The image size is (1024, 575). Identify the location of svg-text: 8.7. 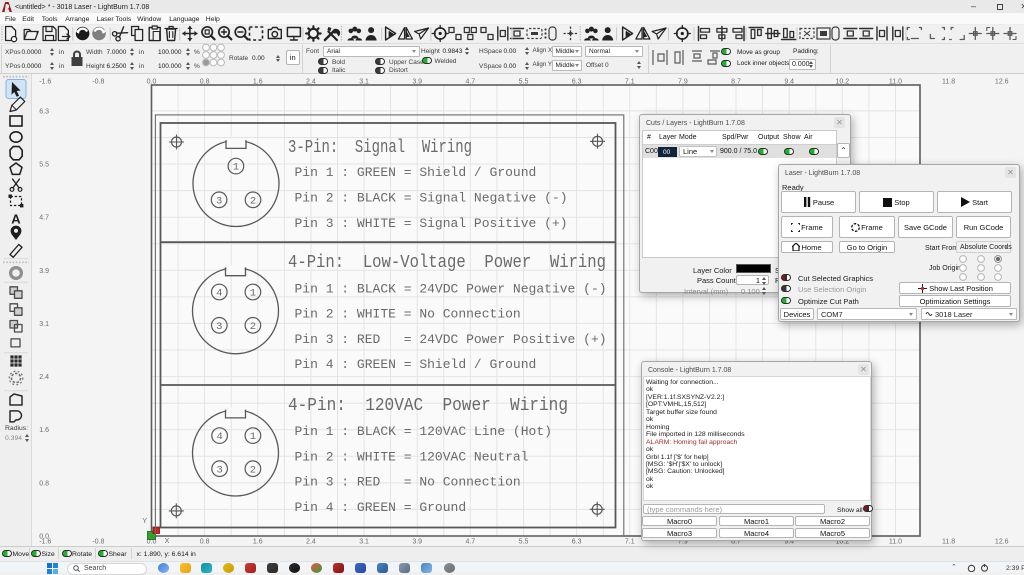
(736, 82).